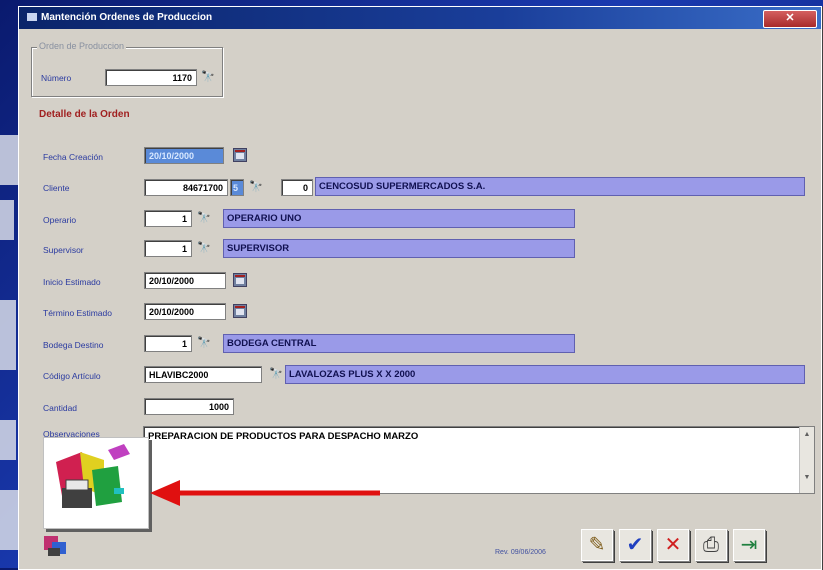  What do you see at coordinates (168, 343) in the screenshot?
I see `bodega-code-field: 1` at bounding box center [168, 343].